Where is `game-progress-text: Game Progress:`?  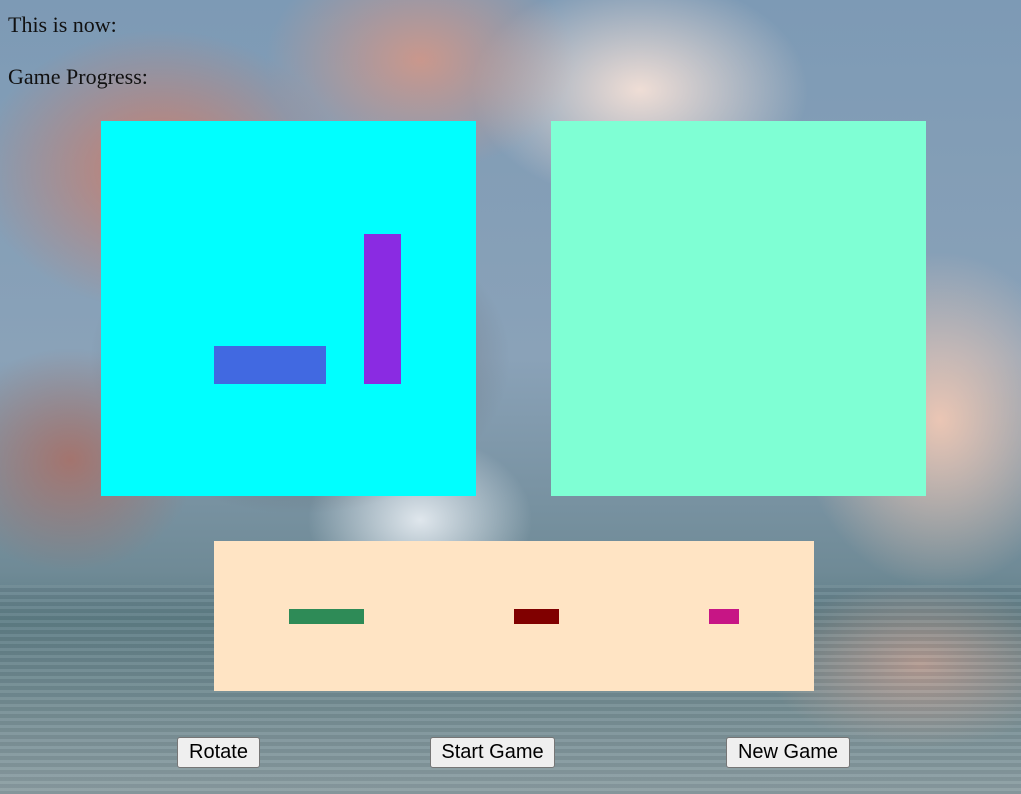
game-progress-text: Game Progress: is located at coordinates (78, 76).